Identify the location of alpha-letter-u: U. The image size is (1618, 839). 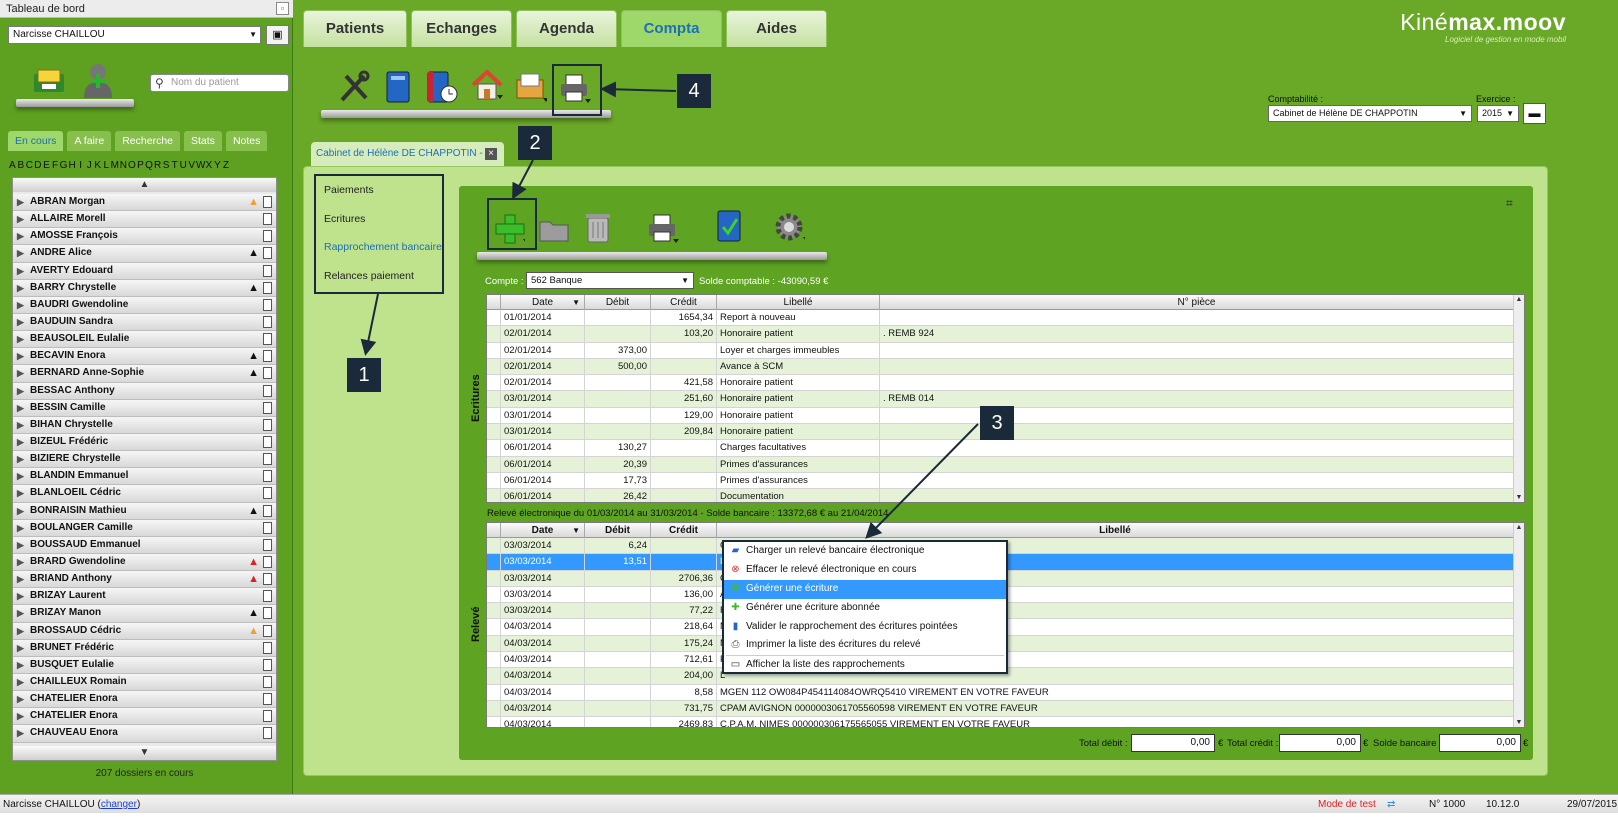
(183, 165).